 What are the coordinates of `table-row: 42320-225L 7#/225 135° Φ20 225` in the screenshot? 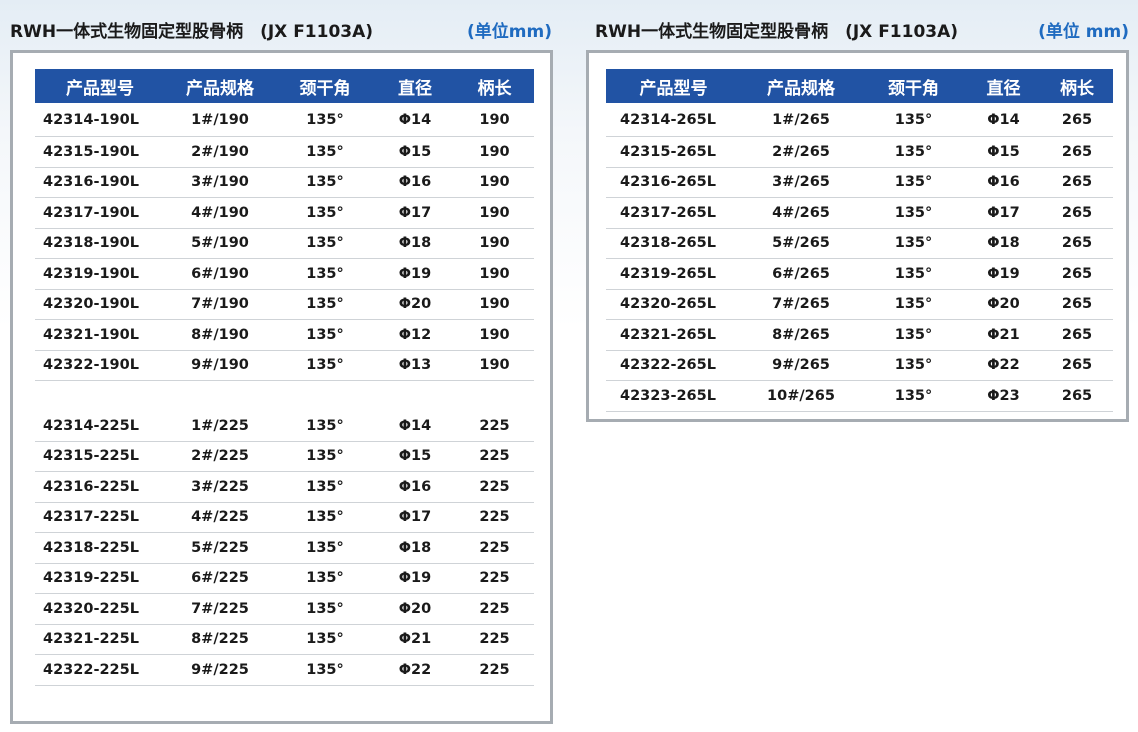 It's located at (284, 609).